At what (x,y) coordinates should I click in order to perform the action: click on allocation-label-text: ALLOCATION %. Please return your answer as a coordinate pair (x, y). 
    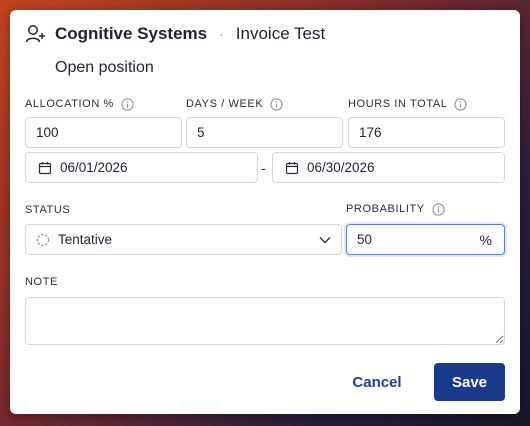
    Looking at the image, I should click on (69, 104).